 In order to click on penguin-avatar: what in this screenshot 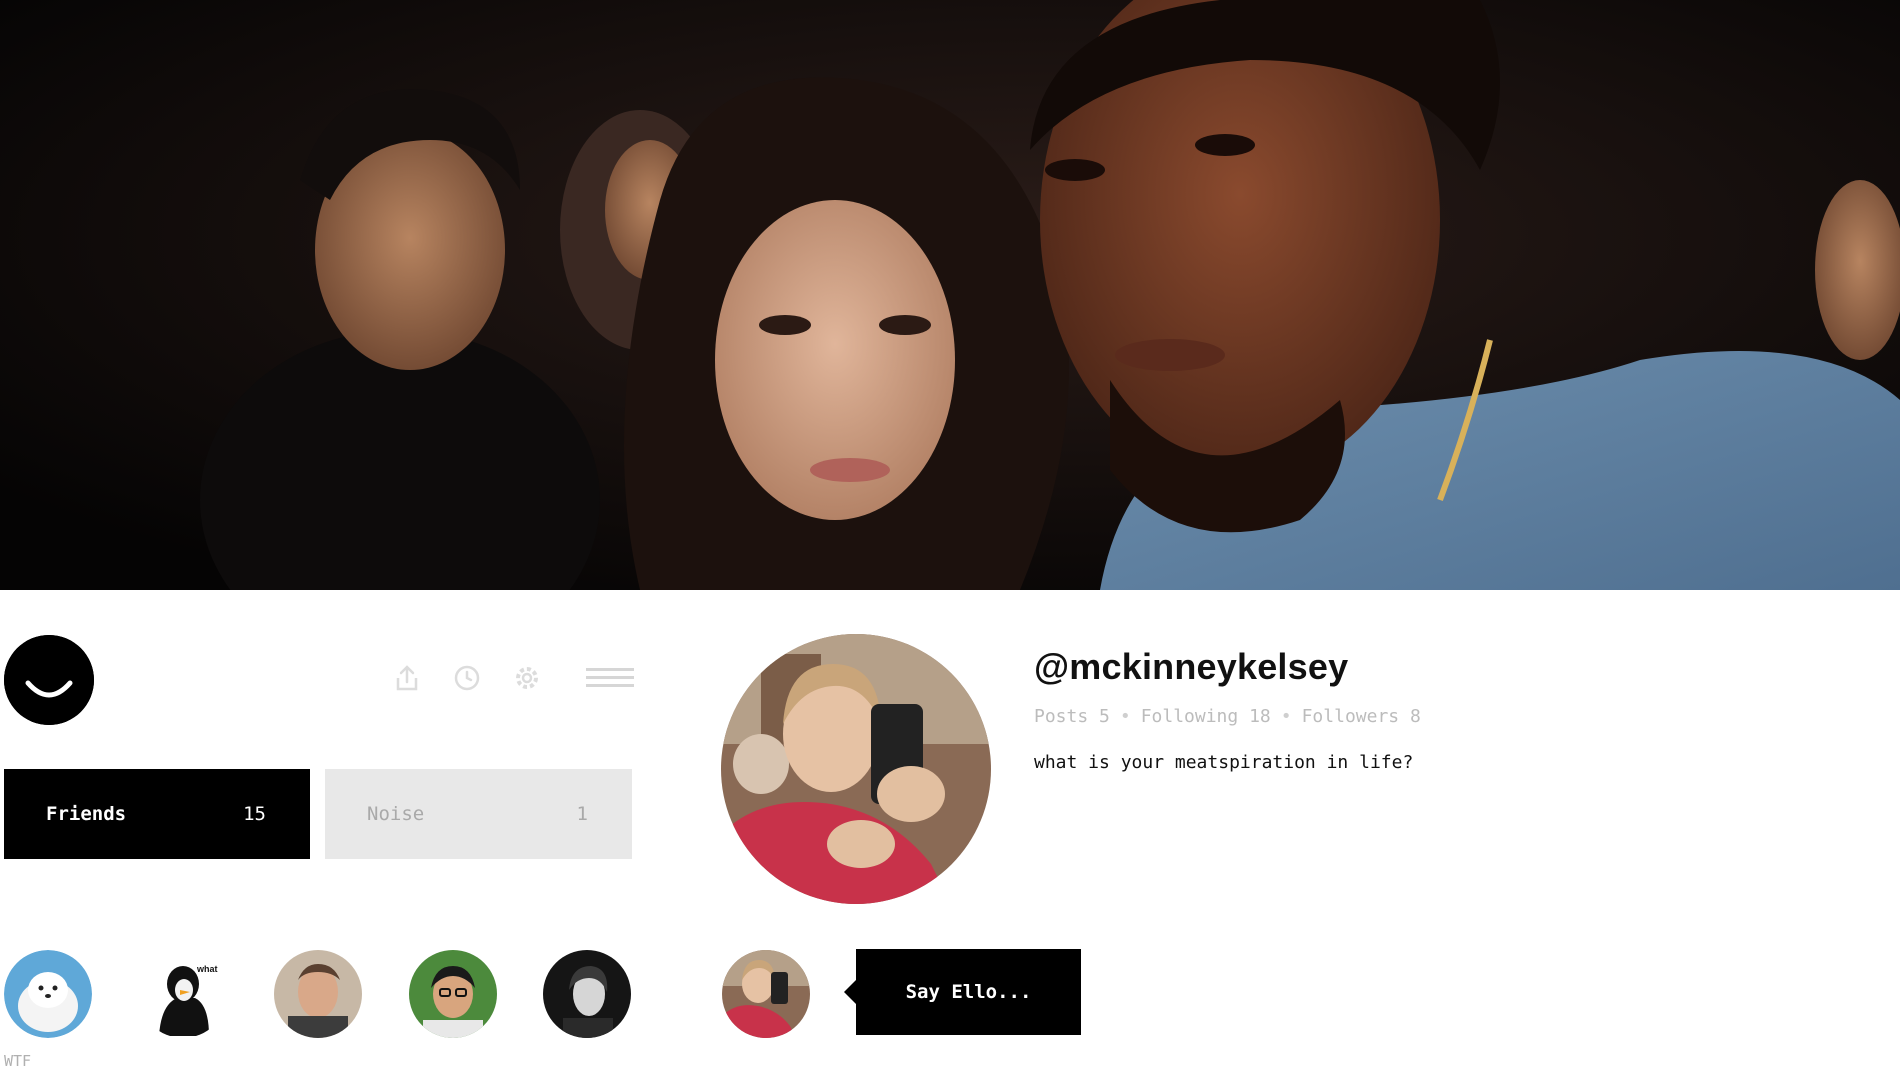, I will do `click(183, 994)`.